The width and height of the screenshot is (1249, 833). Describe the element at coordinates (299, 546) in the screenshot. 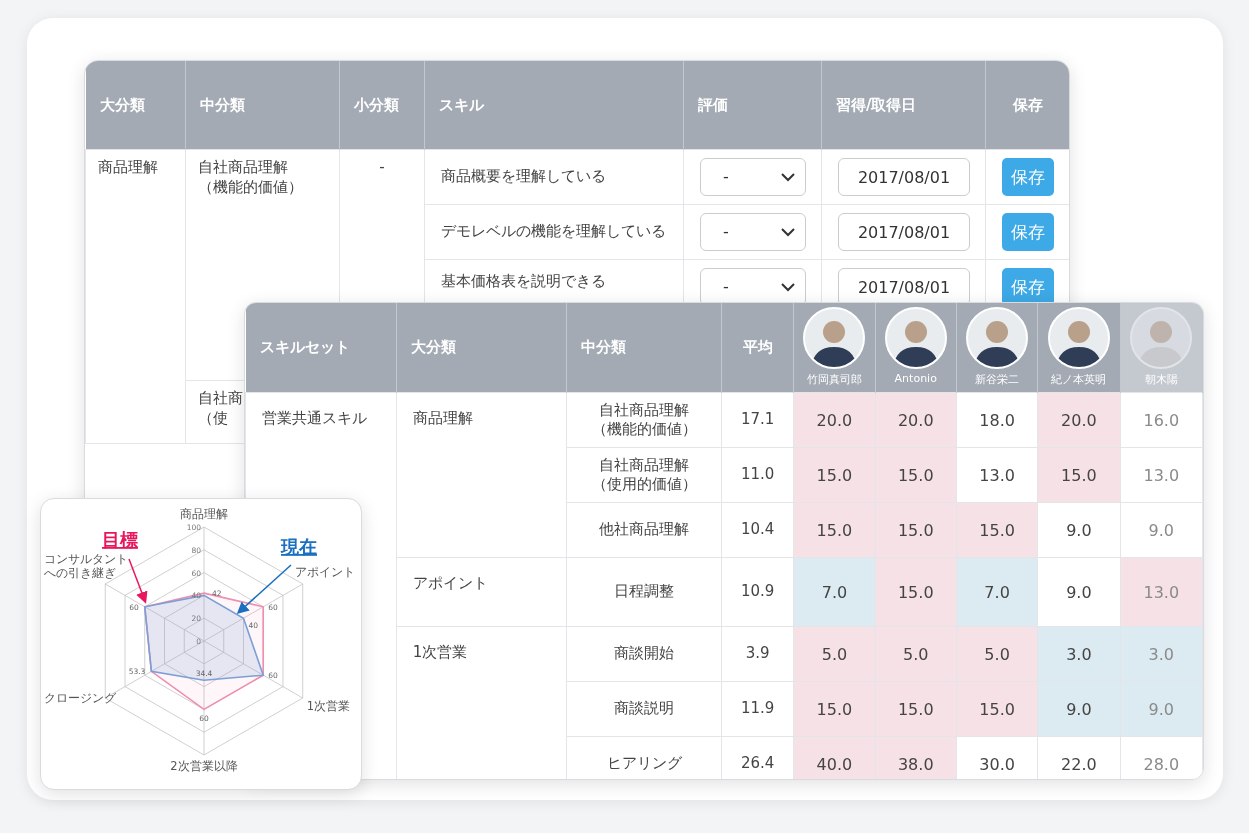

I see `annotation-label: 現在` at that location.